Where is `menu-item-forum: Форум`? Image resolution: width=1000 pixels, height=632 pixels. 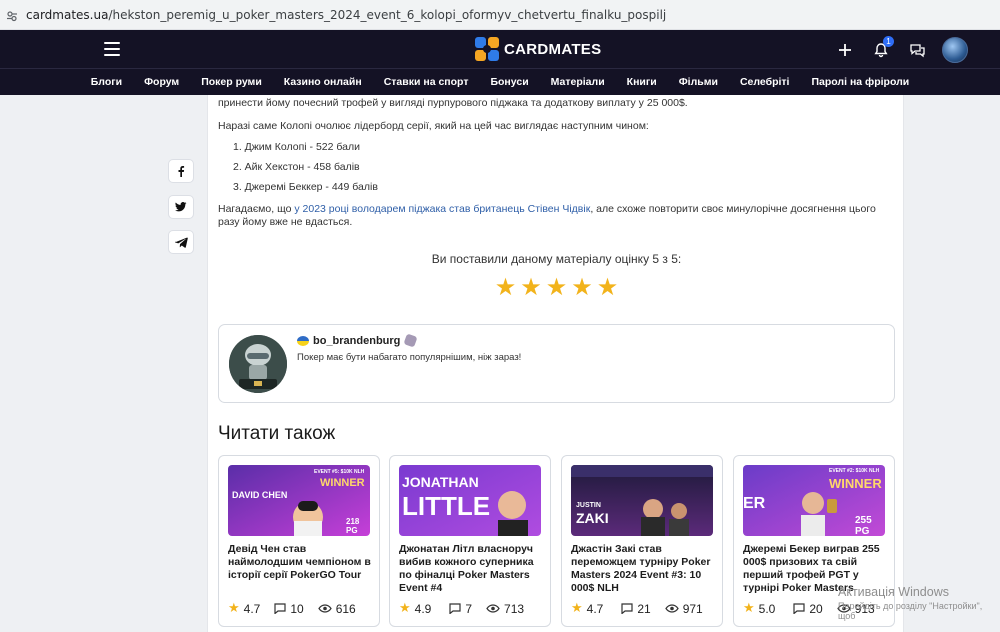
menu-item-forum: Форум is located at coordinates (161, 82).